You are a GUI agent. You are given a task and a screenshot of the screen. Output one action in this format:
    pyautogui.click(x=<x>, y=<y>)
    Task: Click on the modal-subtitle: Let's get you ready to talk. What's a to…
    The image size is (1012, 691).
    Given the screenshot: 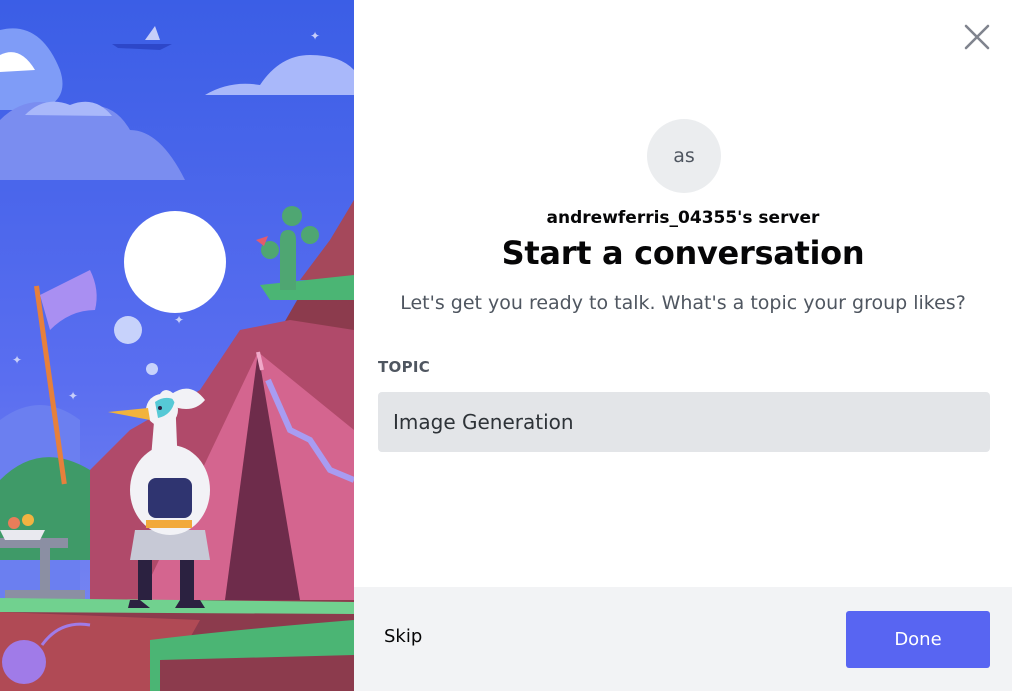 What is the action you would take?
    pyautogui.click(x=683, y=303)
    